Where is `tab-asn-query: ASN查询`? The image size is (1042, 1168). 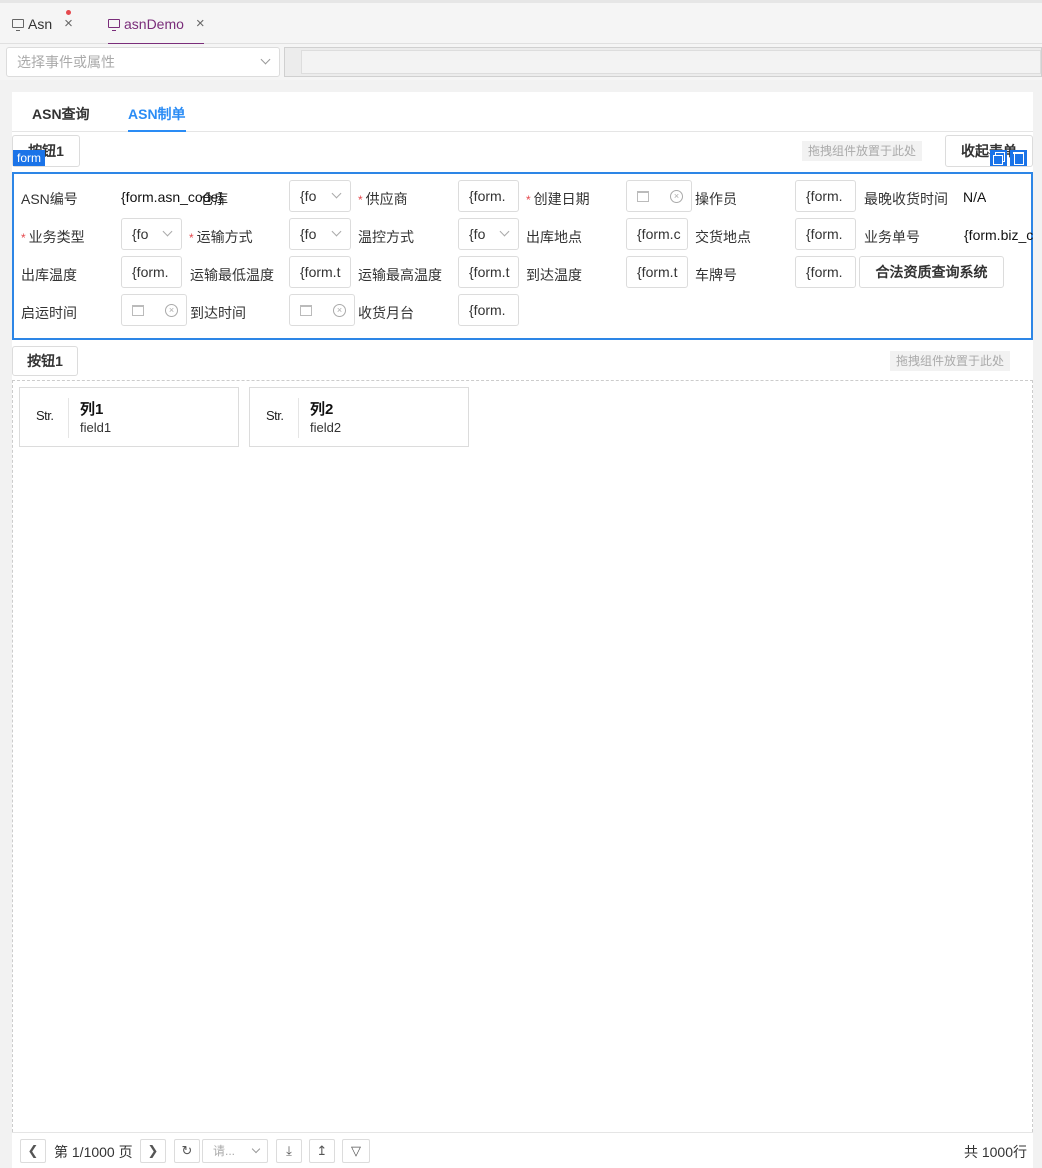 tab-asn-query: ASN查询 is located at coordinates (61, 114).